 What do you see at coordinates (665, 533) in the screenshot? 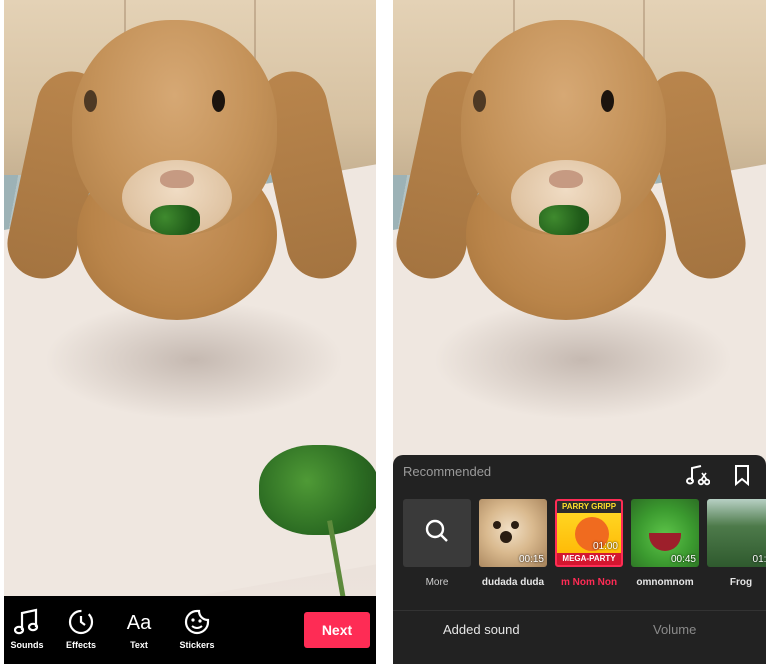
I see `sound-thumb-frog-cartoon: 00:45` at bounding box center [665, 533].